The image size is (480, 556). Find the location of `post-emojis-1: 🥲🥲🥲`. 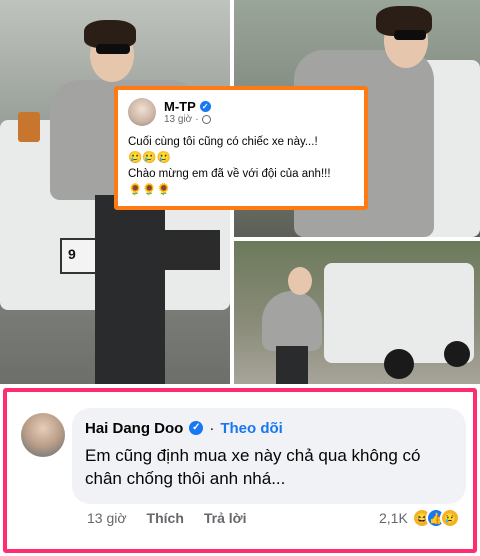

post-emojis-1: 🥲🥲🥲 is located at coordinates (149, 158).